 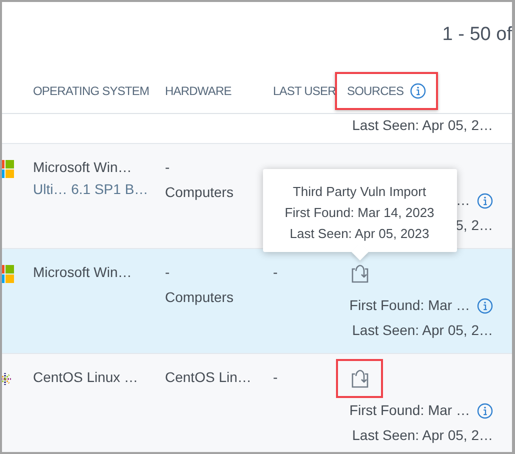 What do you see at coordinates (360, 213) in the screenshot?
I see `tooltip-first-found: First Found: Mar 14, 2023` at bounding box center [360, 213].